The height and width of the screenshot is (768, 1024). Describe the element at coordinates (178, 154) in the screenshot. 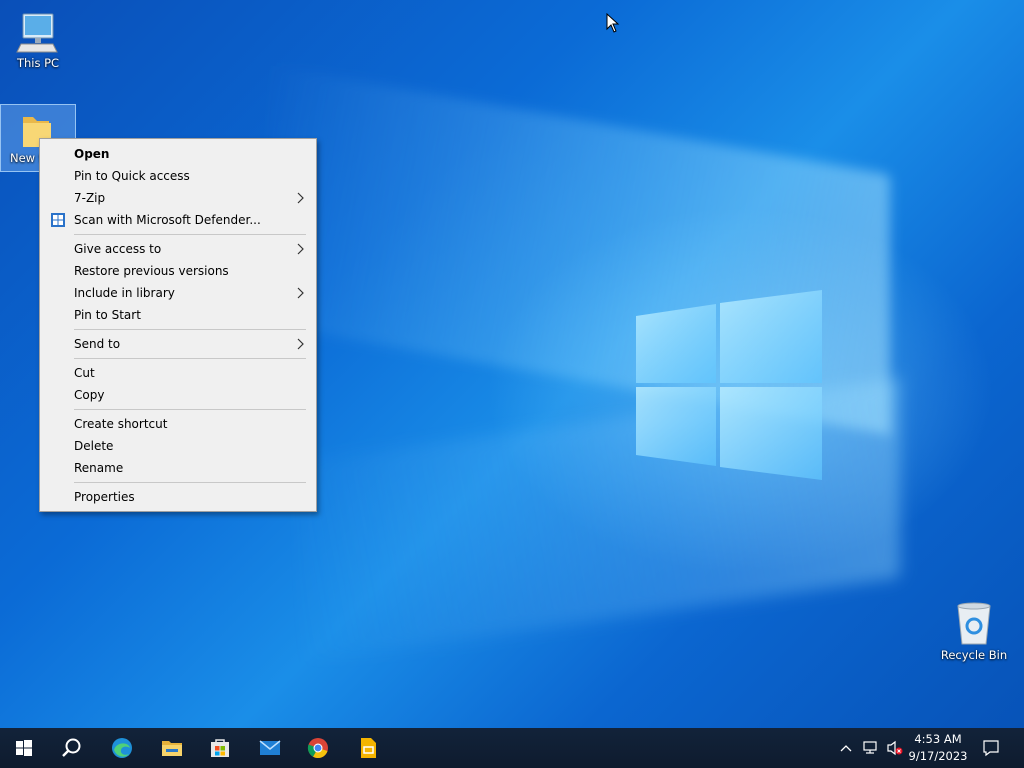

I see `menu-item-open: Open` at that location.